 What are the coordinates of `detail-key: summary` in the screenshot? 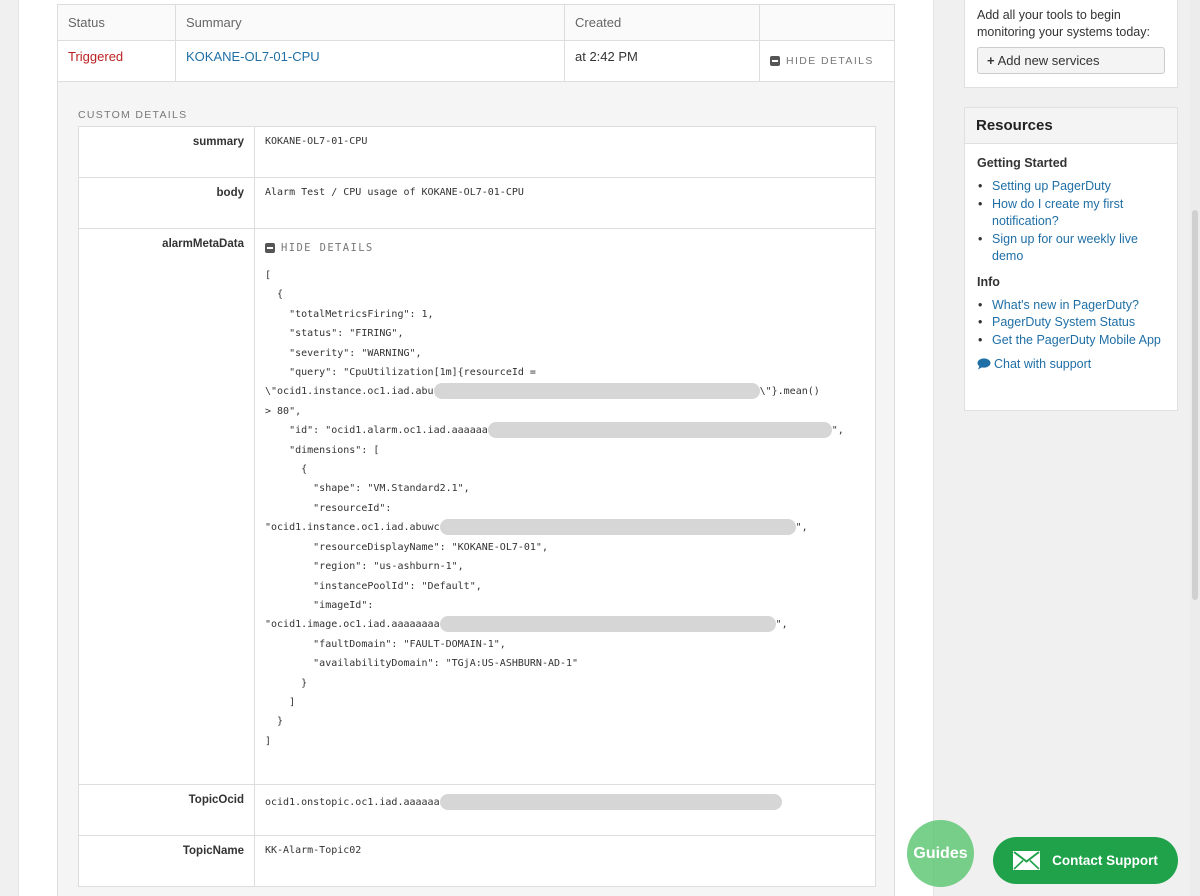 It's located at (166, 152).